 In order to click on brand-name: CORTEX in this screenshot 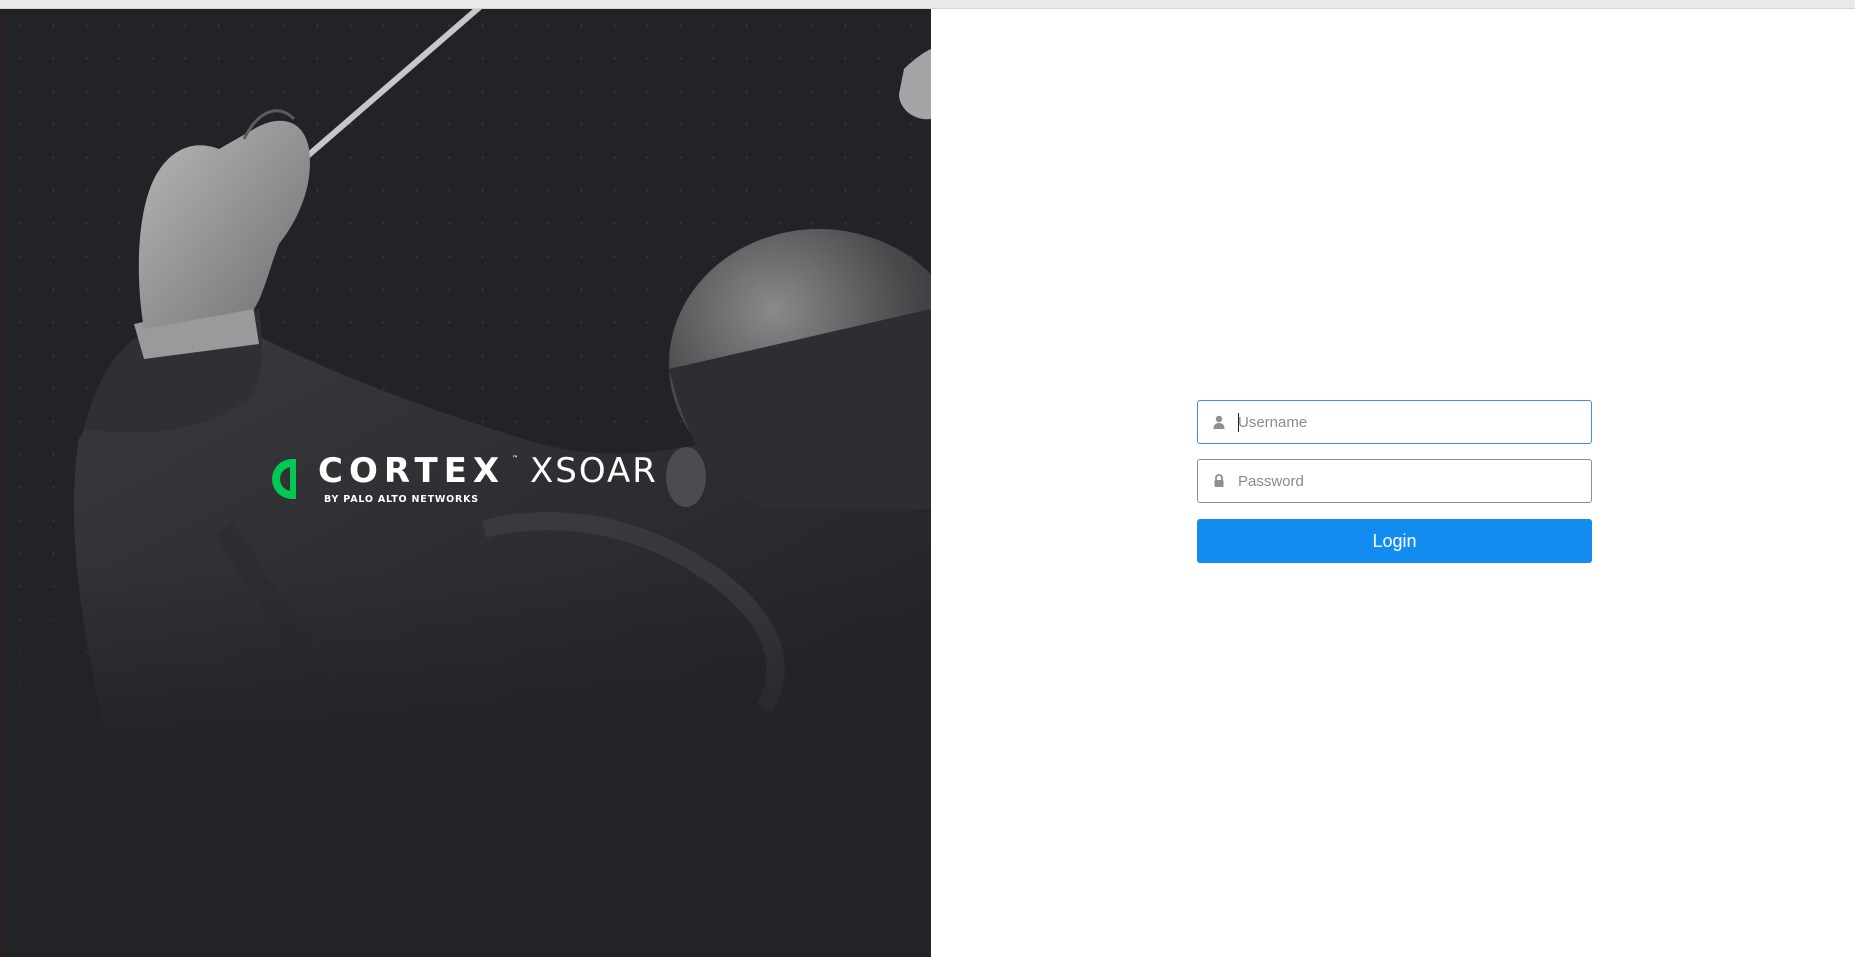, I will do `click(412, 471)`.